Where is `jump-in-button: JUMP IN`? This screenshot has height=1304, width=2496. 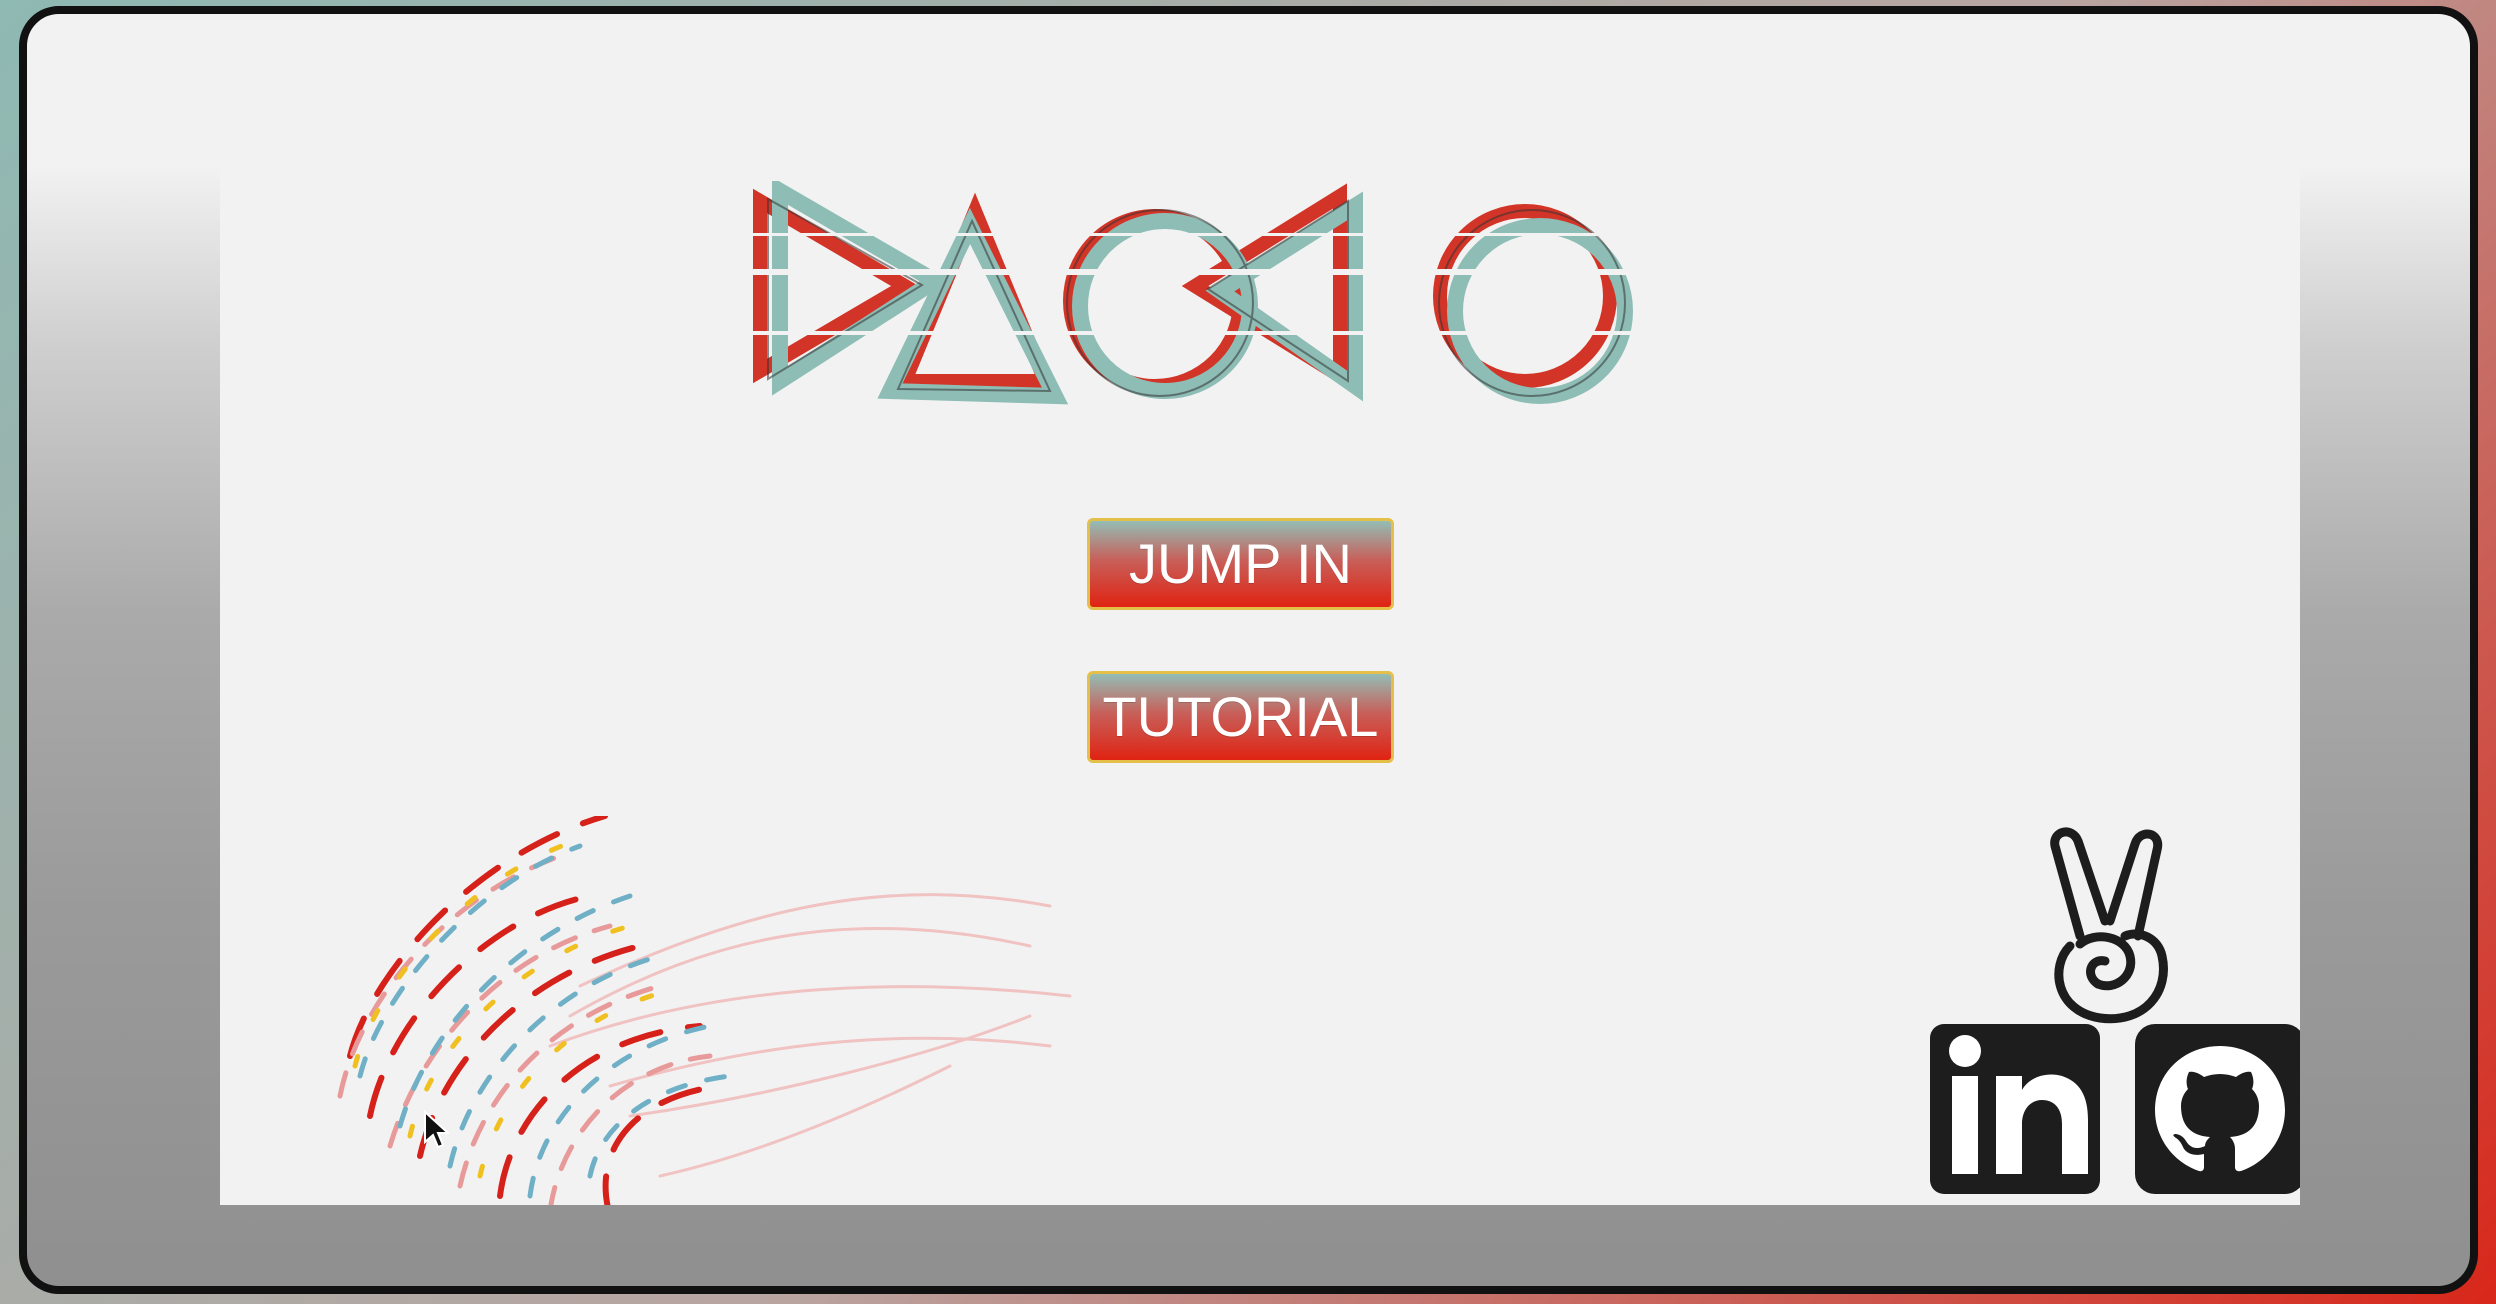 jump-in-button: JUMP IN is located at coordinates (1240, 564).